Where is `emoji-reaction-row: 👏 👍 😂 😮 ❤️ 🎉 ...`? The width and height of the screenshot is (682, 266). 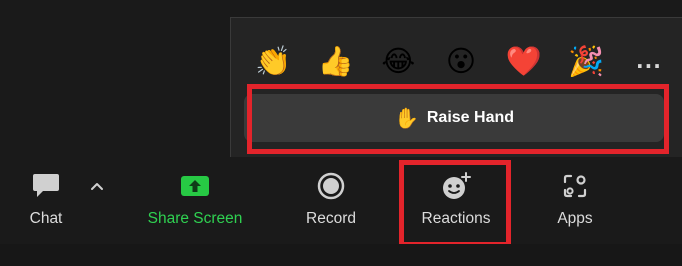 emoji-reaction-row: 👏 👍 😂 😮 ❤️ 🎉 ... is located at coordinates (461, 61).